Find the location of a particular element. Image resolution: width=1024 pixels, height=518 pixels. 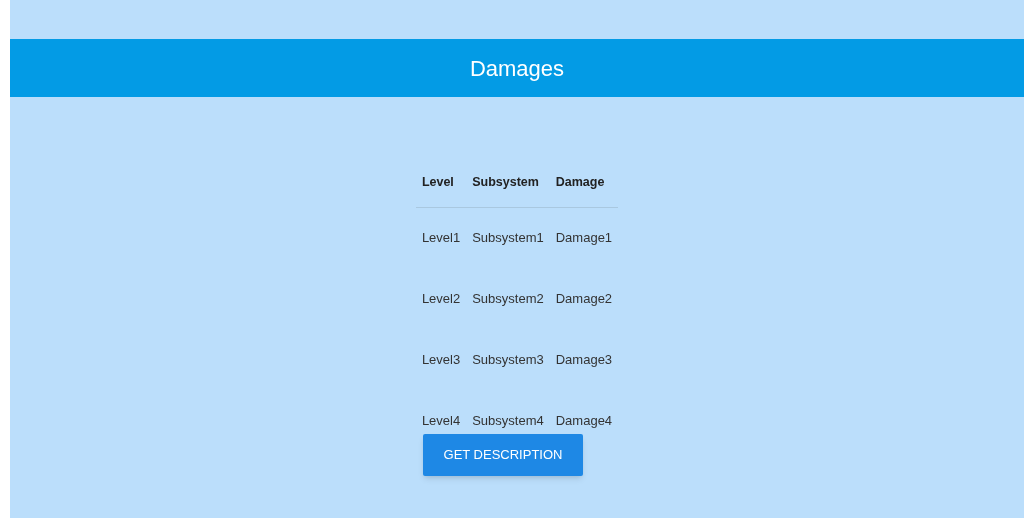

table-cell-text: Subsystem2 is located at coordinates (508, 298).